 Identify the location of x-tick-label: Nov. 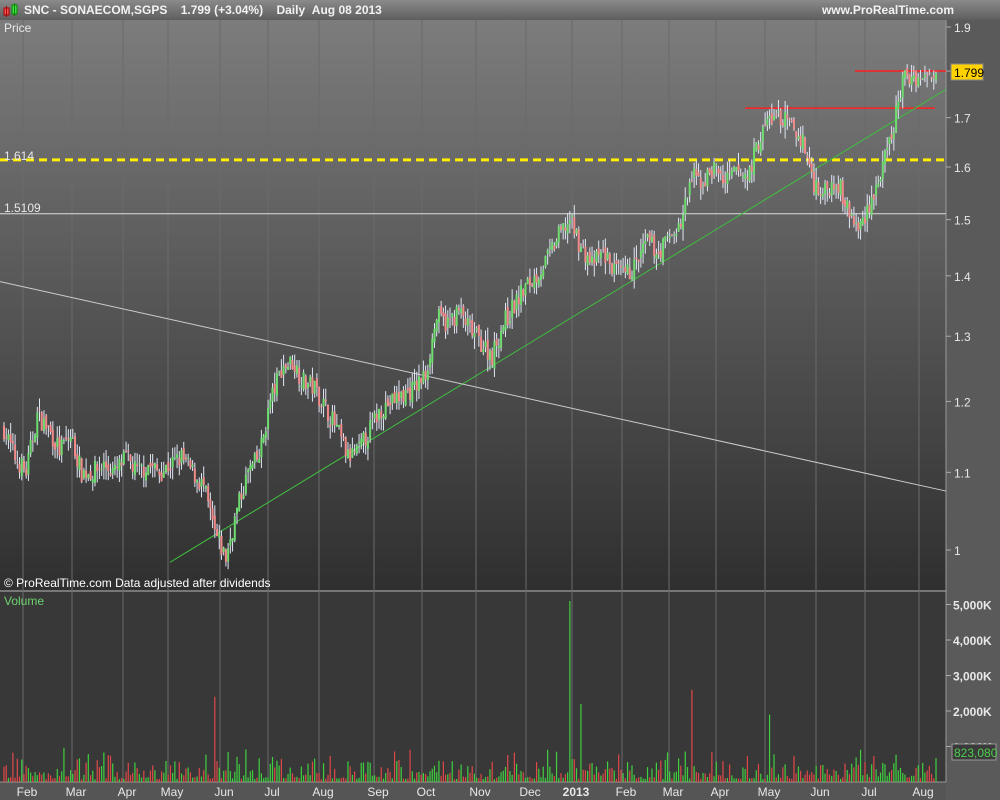
(479, 792).